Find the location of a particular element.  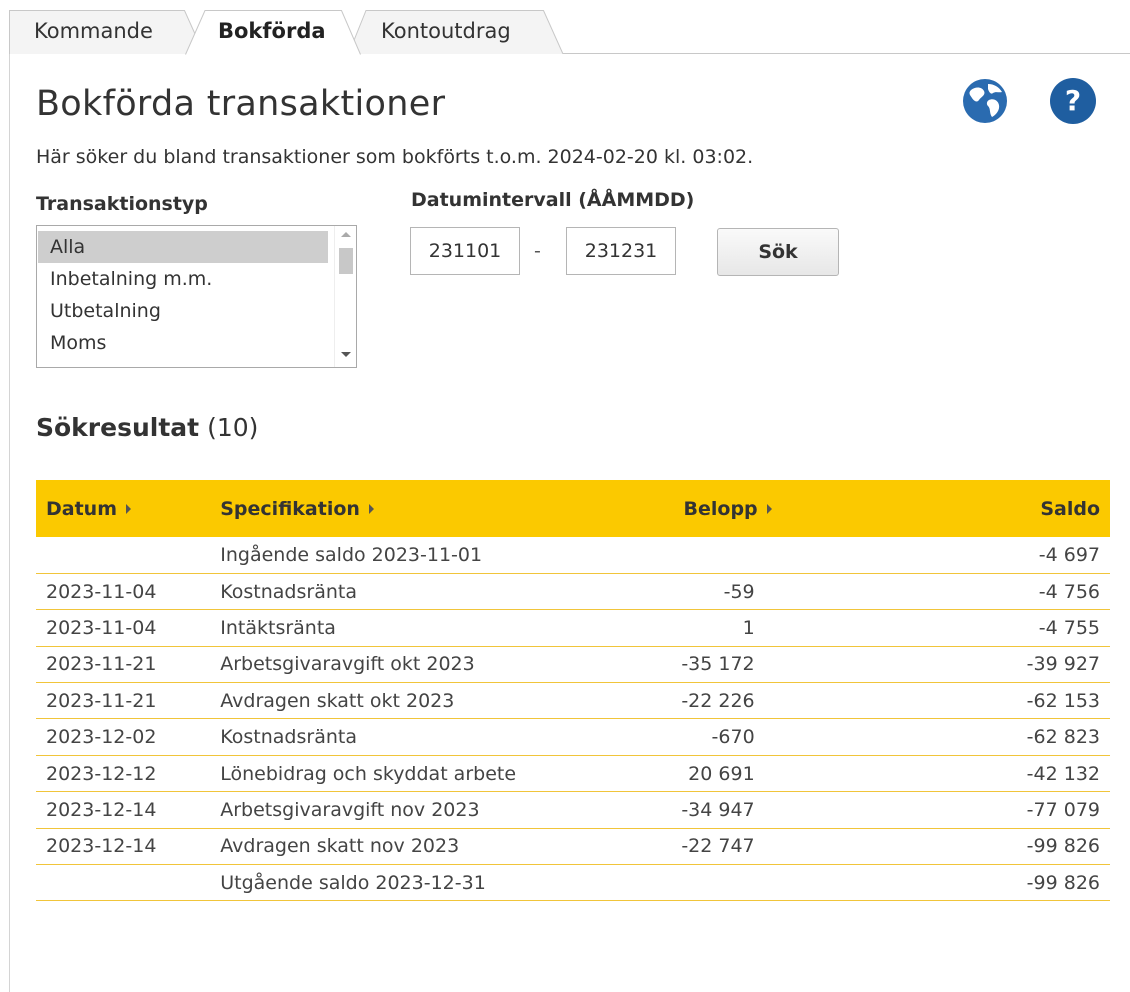

date-from-input is located at coordinates (465, 251).